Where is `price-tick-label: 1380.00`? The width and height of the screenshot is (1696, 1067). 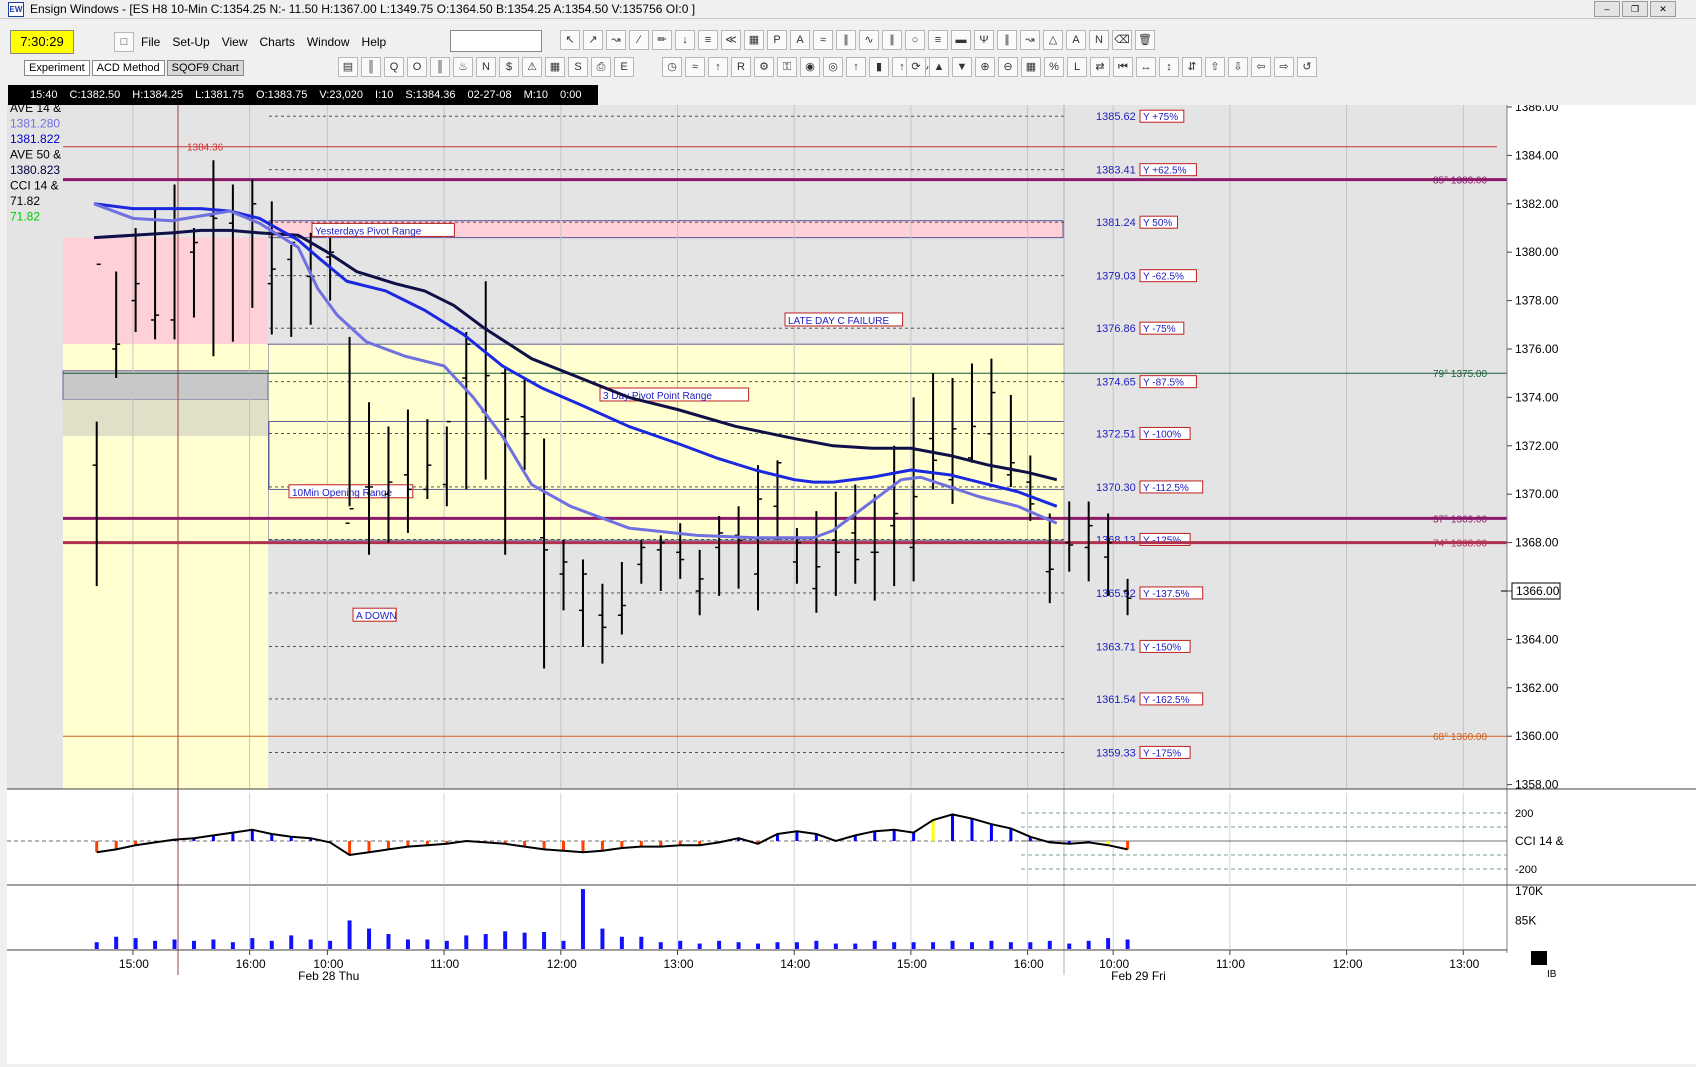
price-tick-label: 1380.00 is located at coordinates (1537, 252).